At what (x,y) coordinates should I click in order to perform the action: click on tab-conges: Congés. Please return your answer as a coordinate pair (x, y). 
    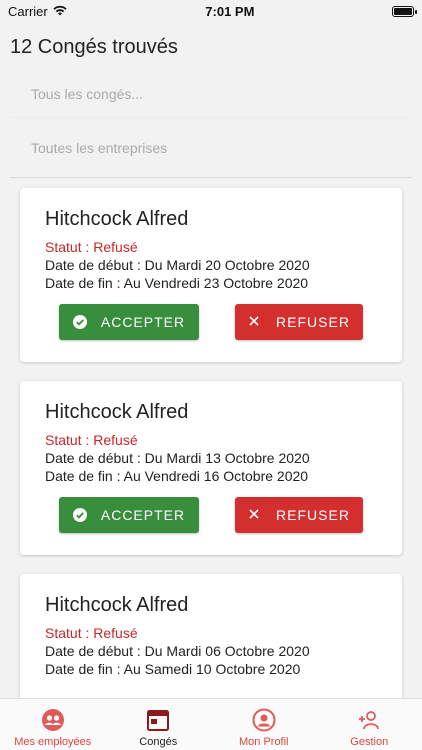
    Looking at the image, I should click on (159, 724).